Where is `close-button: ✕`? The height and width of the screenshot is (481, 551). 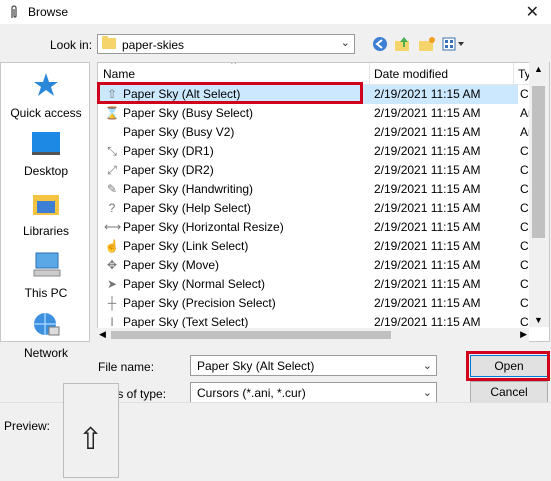
close-button: ✕ is located at coordinates (532, 12).